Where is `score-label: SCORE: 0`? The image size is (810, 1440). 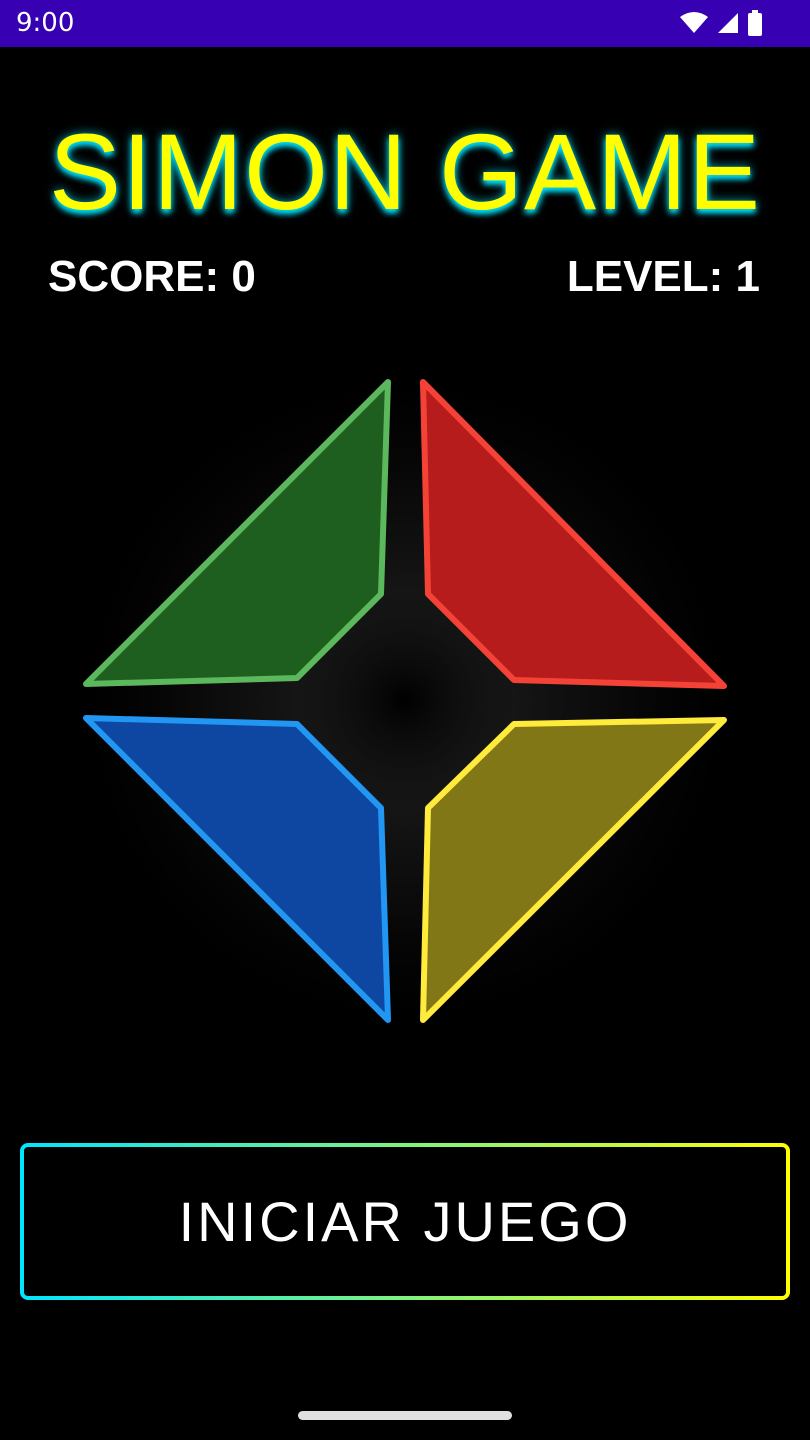
score-label: SCORE: 0 is located at coordinates (152, 276).